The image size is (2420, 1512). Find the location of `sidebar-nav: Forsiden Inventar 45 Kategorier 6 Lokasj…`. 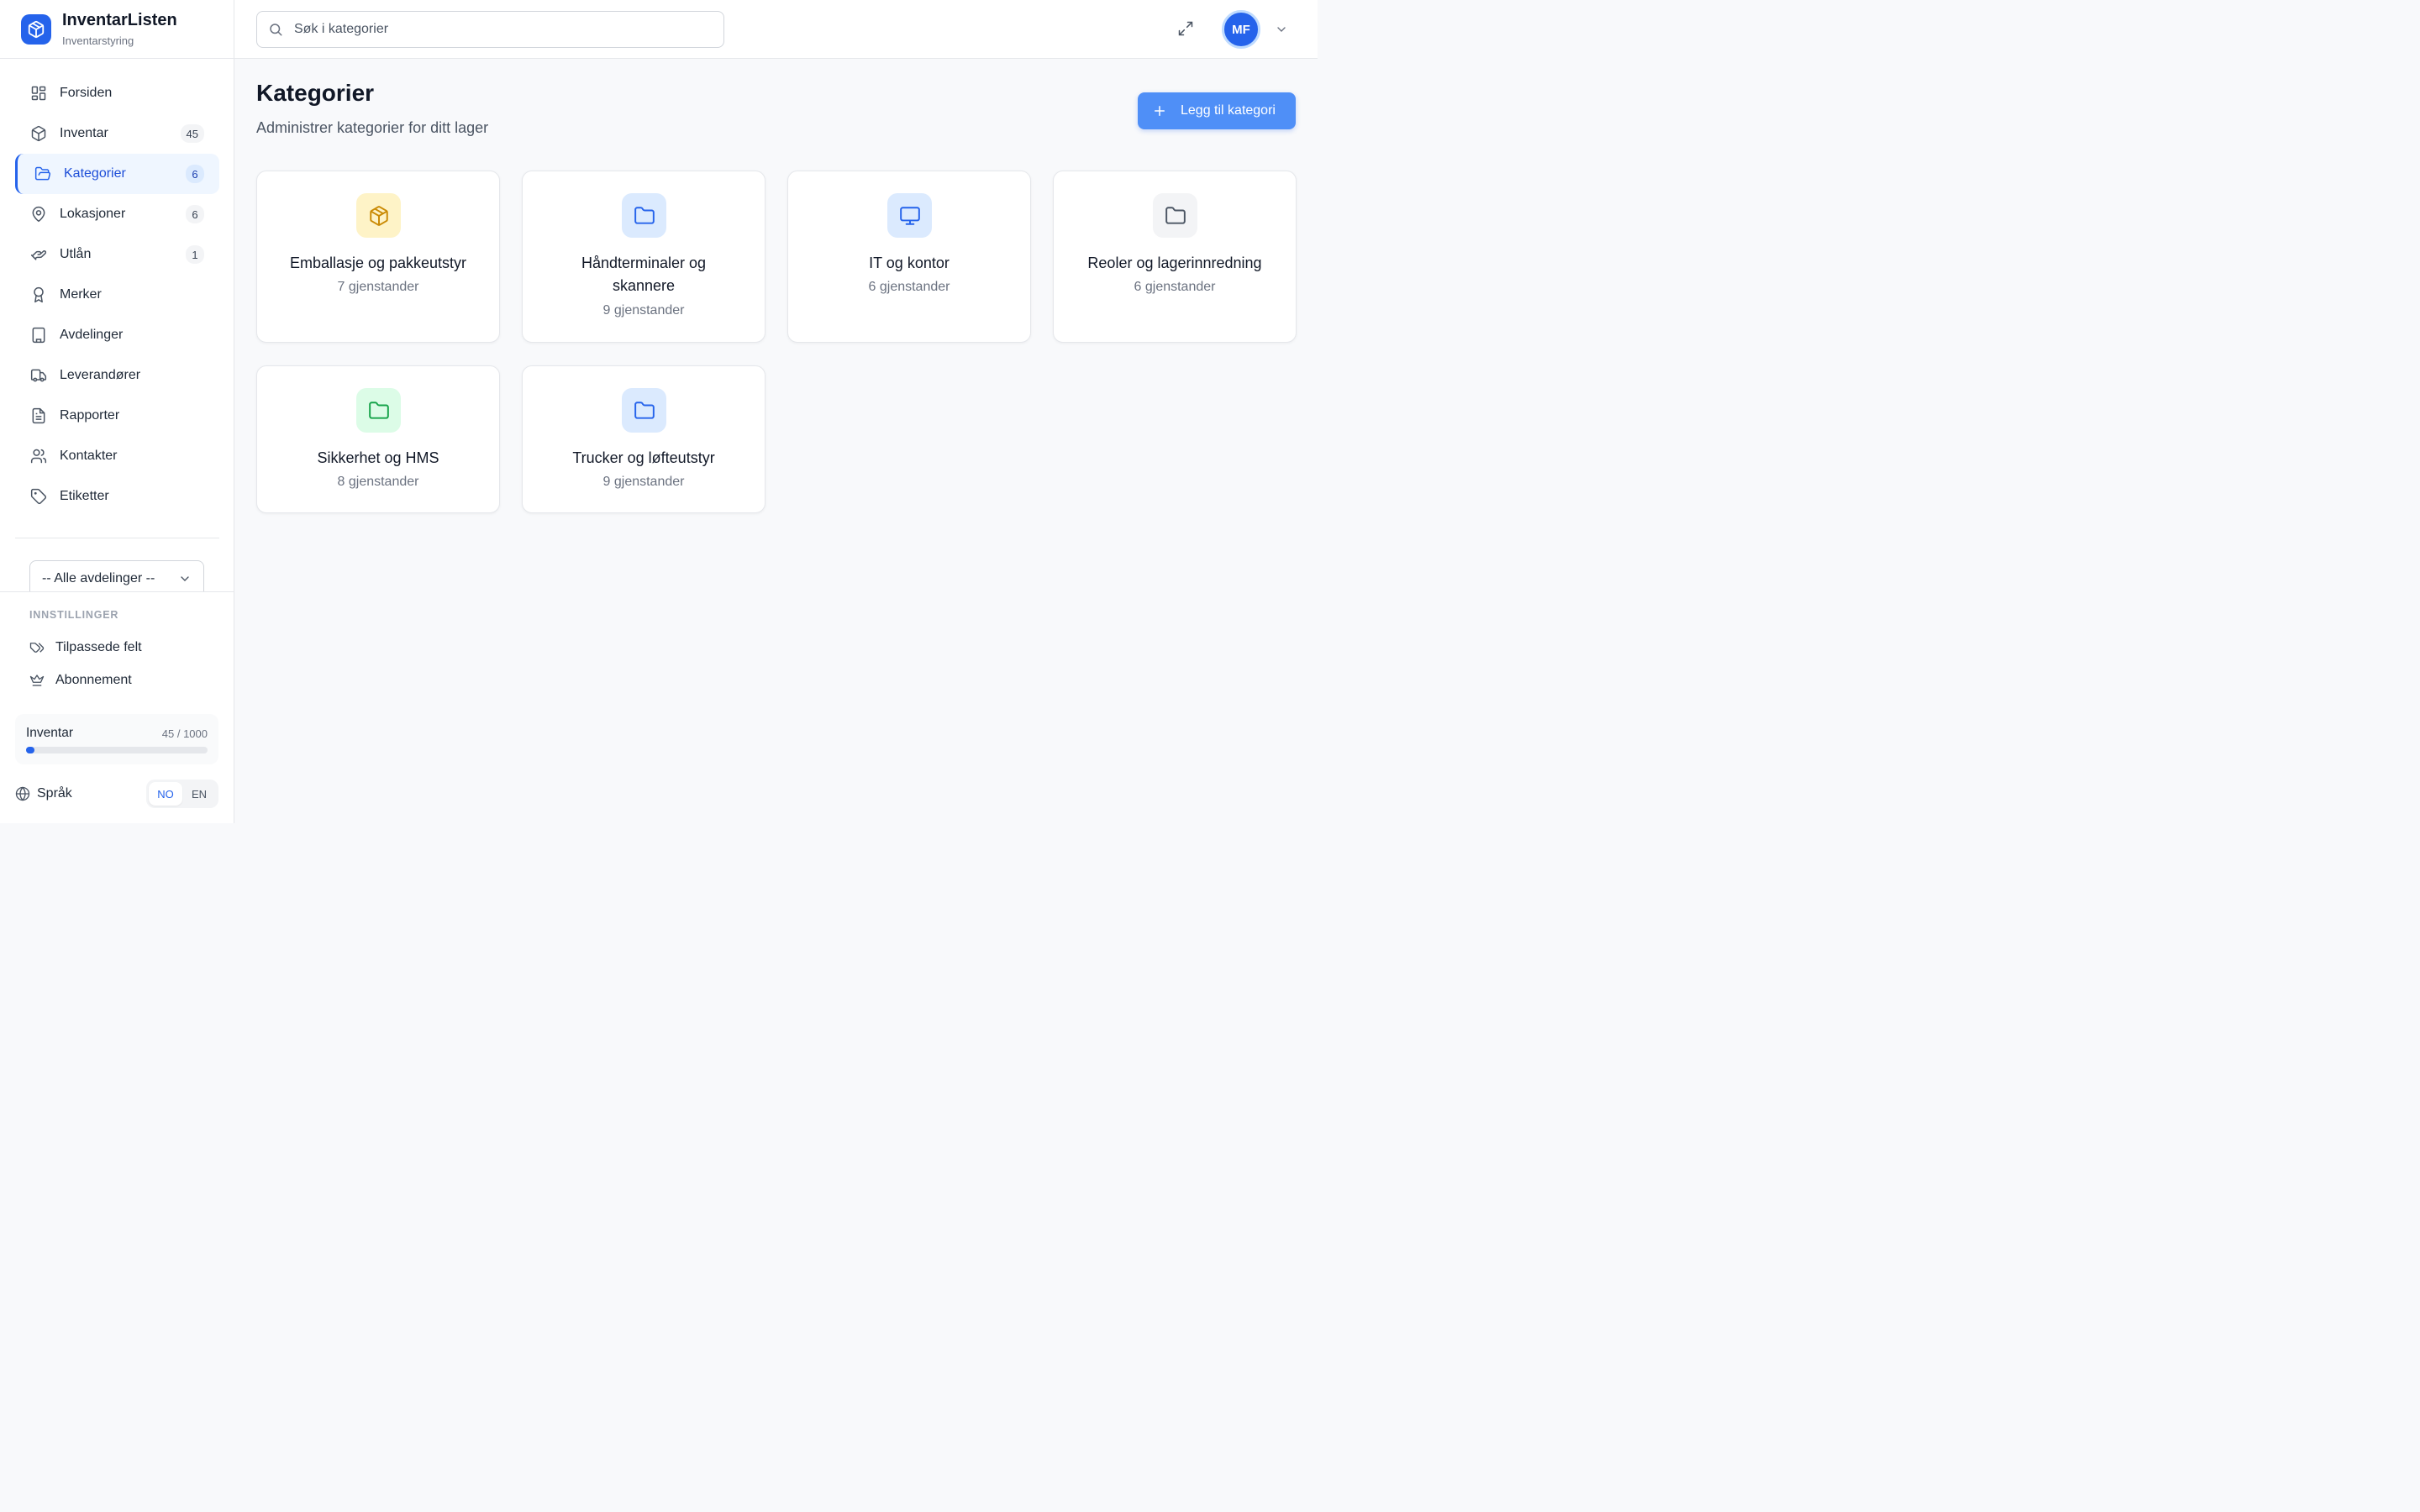

sidebar-nav: Forsiden Inventar 45 Kategorier 6 Lokasj… is located at coordinates (117, 295).